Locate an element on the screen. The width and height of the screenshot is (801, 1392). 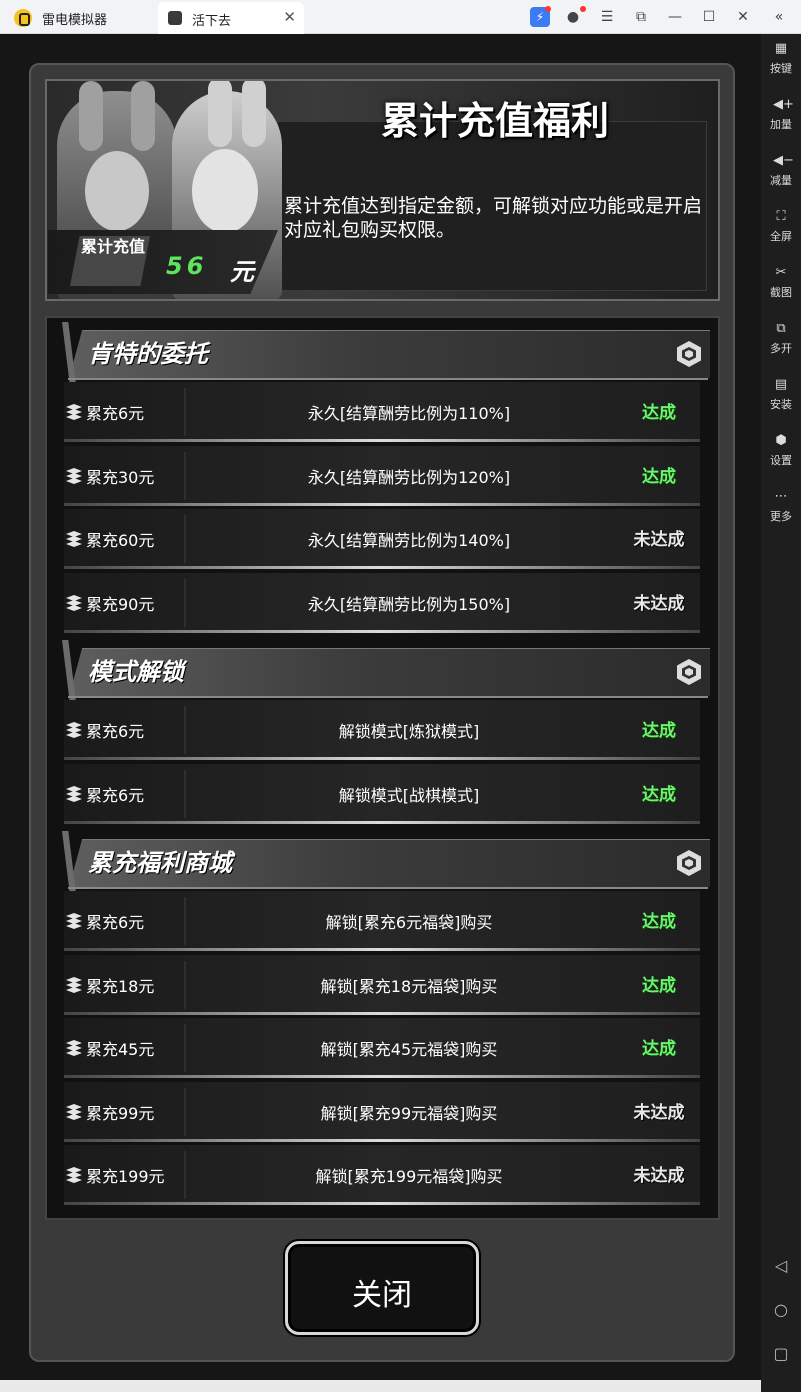
taskbar-strip is located at coordinates (380, 1386).